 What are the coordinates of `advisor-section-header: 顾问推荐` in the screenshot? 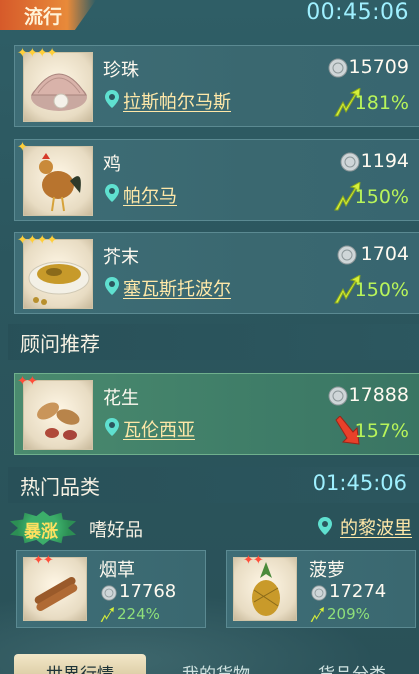 It's located at (213, 342).